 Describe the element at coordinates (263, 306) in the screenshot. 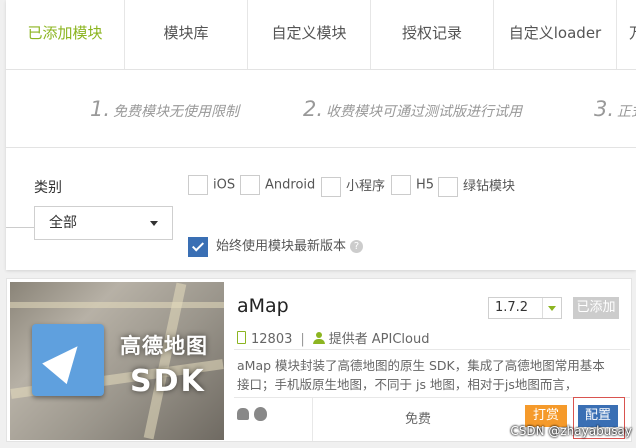

I see `module-name: aMap` at that location.